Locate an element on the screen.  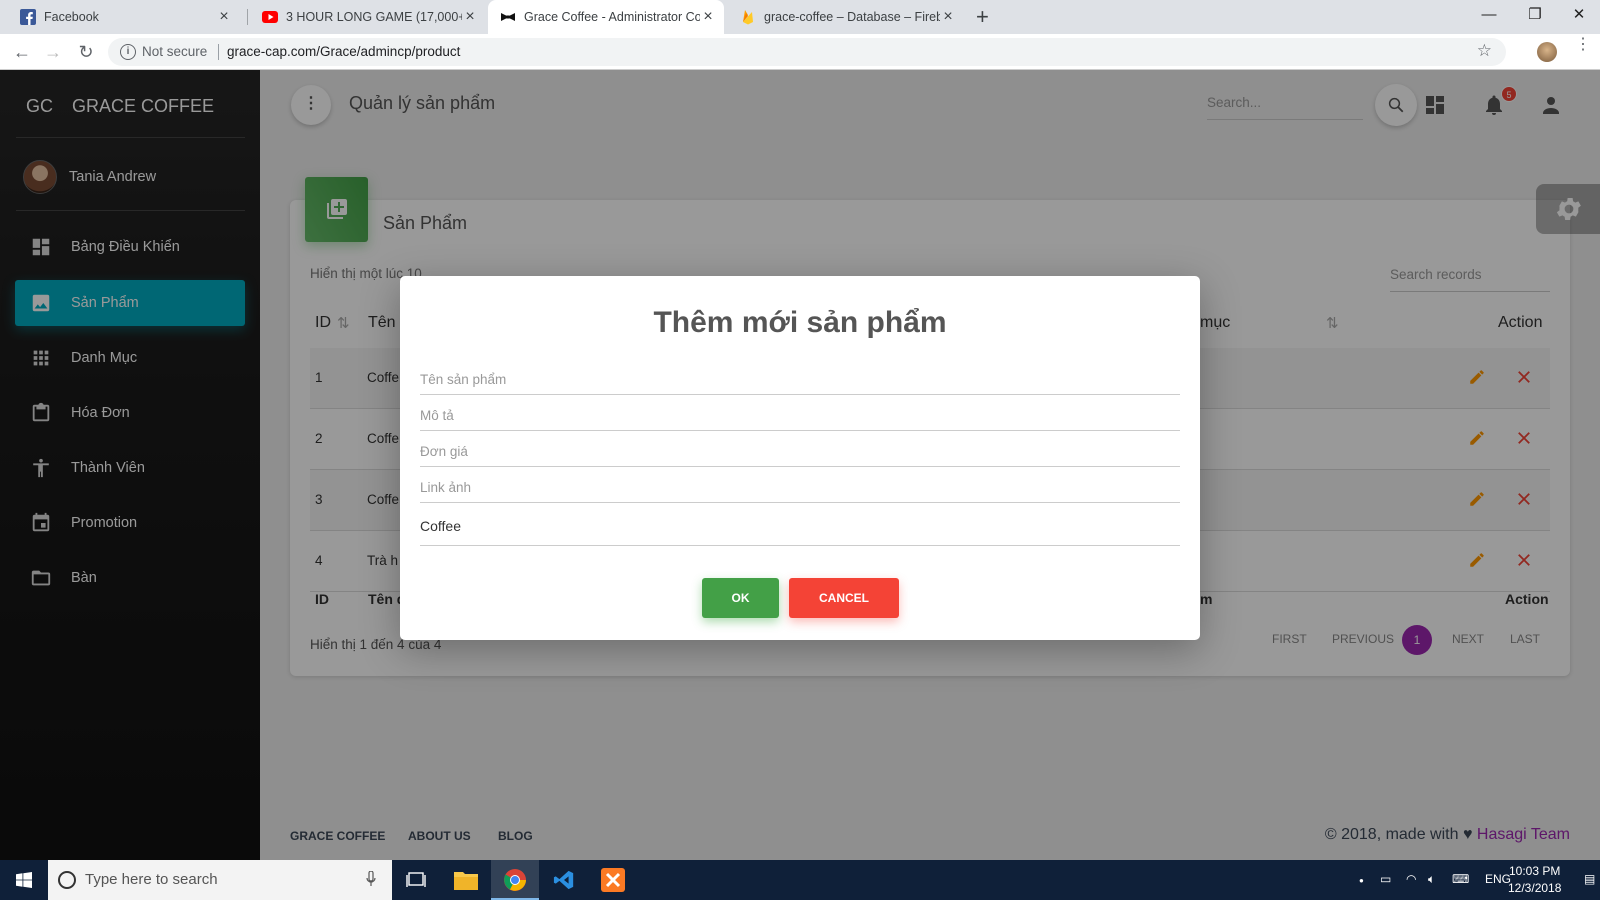
clock-time: 10:03 PM is located at coordinates (1535, 871).